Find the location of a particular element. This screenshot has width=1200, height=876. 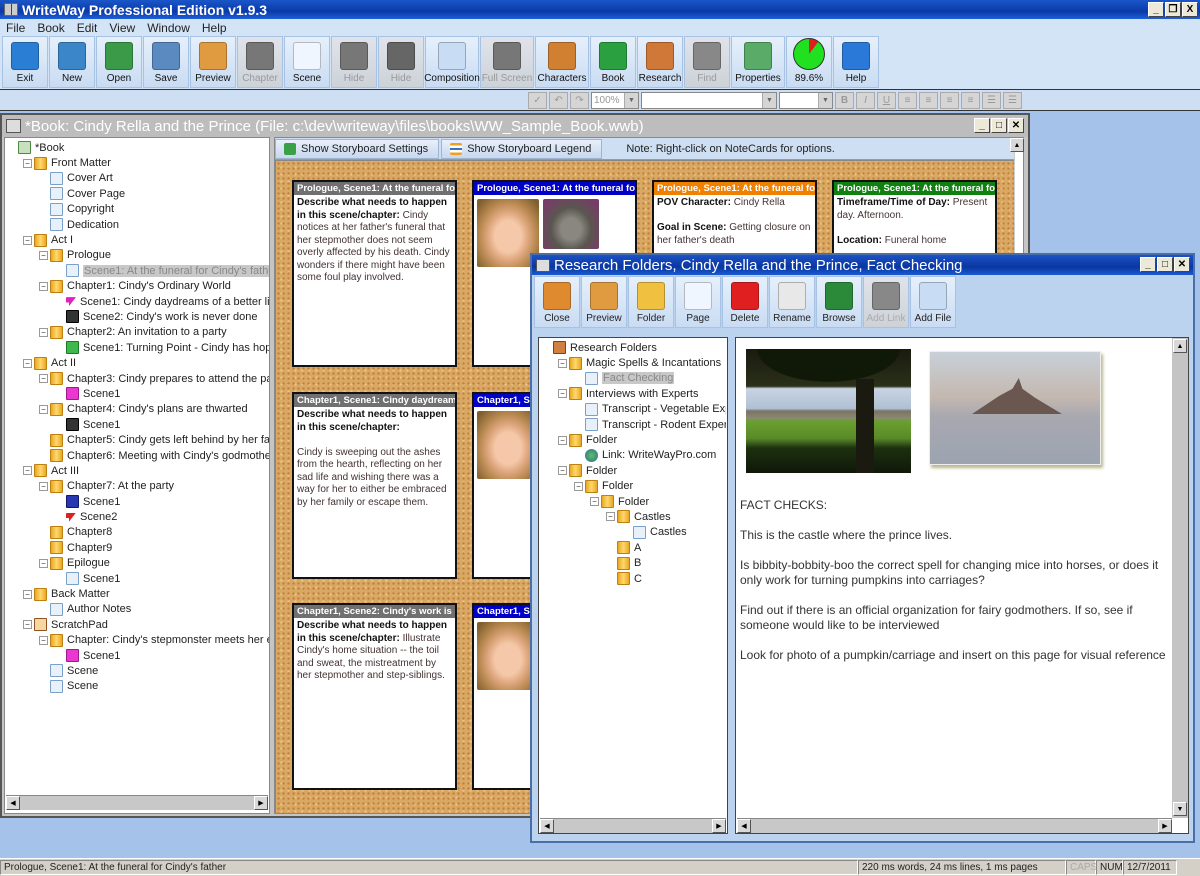

properties-button: Properties is located at coordinates (758, 62).